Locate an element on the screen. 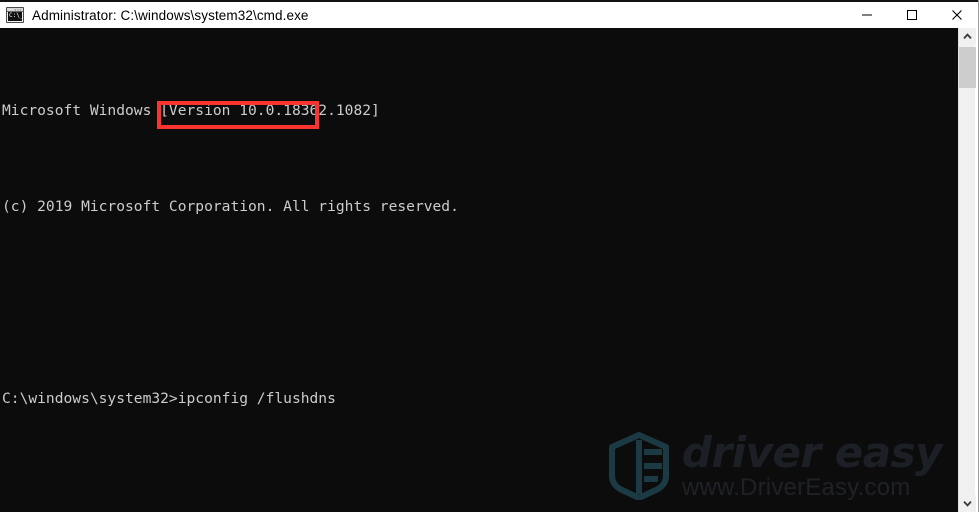 The image size is (979, 512). close-button is located at coordinates (956, 15).